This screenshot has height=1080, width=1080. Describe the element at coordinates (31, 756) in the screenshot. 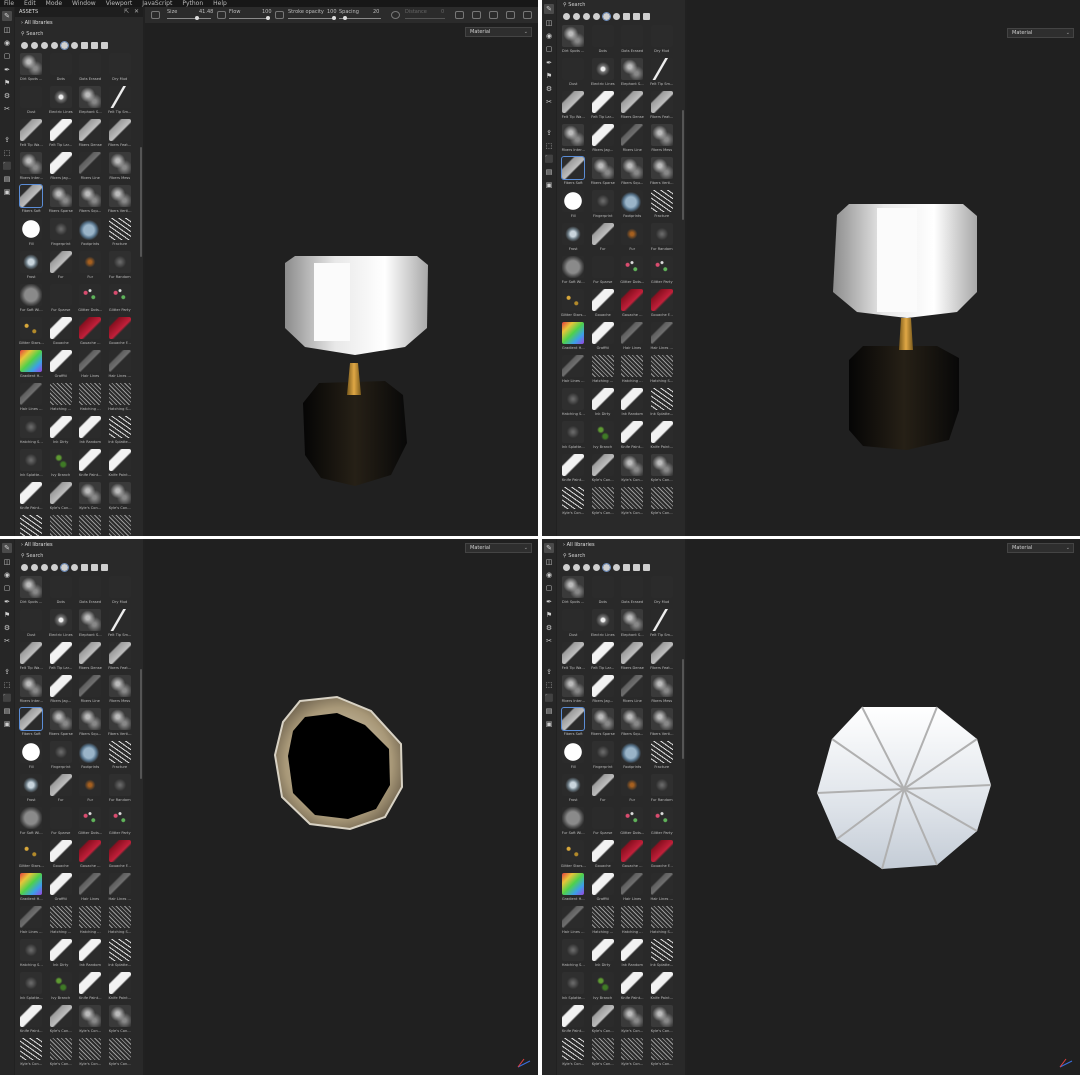

I see `brush-tile: Fill` at that location.